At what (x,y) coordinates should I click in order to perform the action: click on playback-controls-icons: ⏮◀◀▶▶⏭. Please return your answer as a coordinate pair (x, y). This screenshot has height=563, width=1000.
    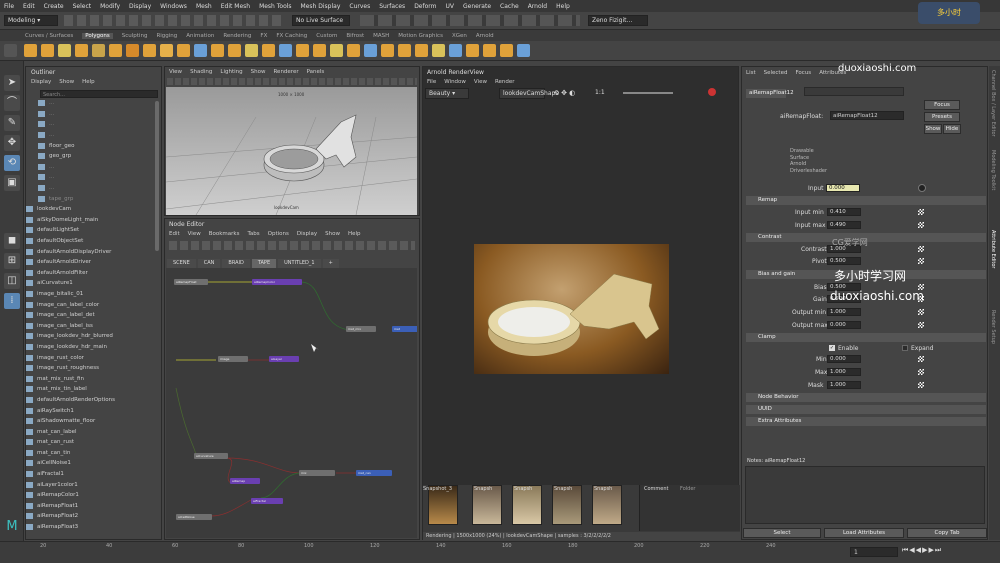
    Looking at the image, I should click on (922, 550).